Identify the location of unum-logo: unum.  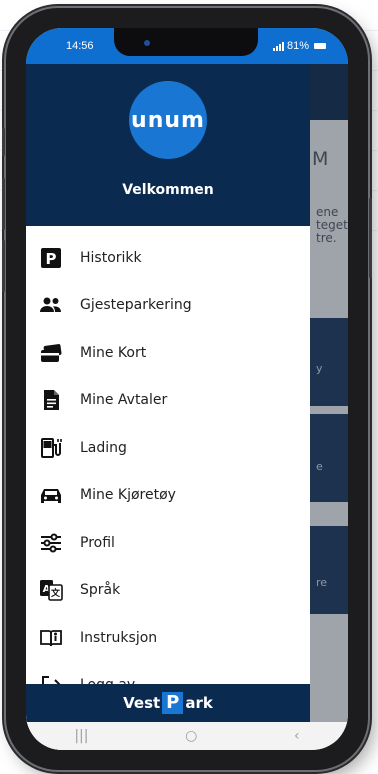
(168, 120).